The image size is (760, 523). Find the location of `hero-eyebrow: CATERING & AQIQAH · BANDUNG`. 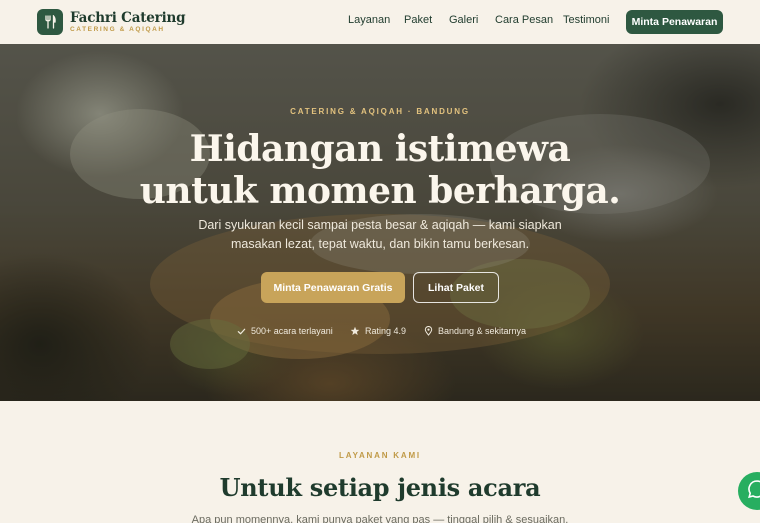

hero-eyebrow: CATERING & AQIQAH · BANDUNG is located at coordinates (380, 111).